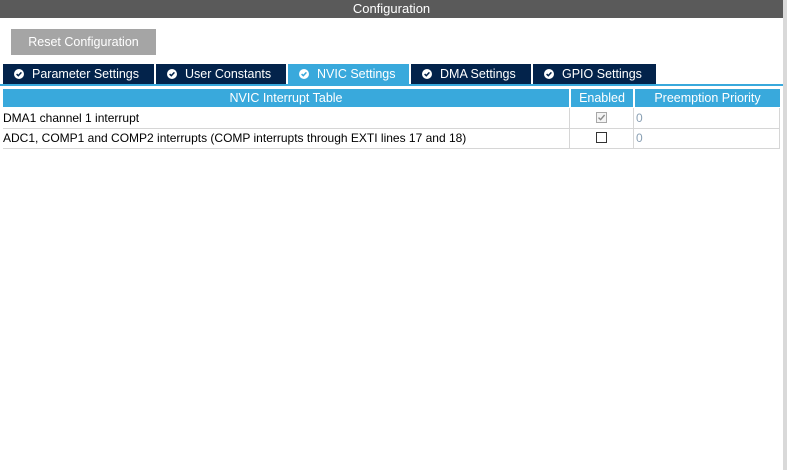  Describe the element at coordinates (391, 85) in the screenshot. I see `tab-underline` at that location.